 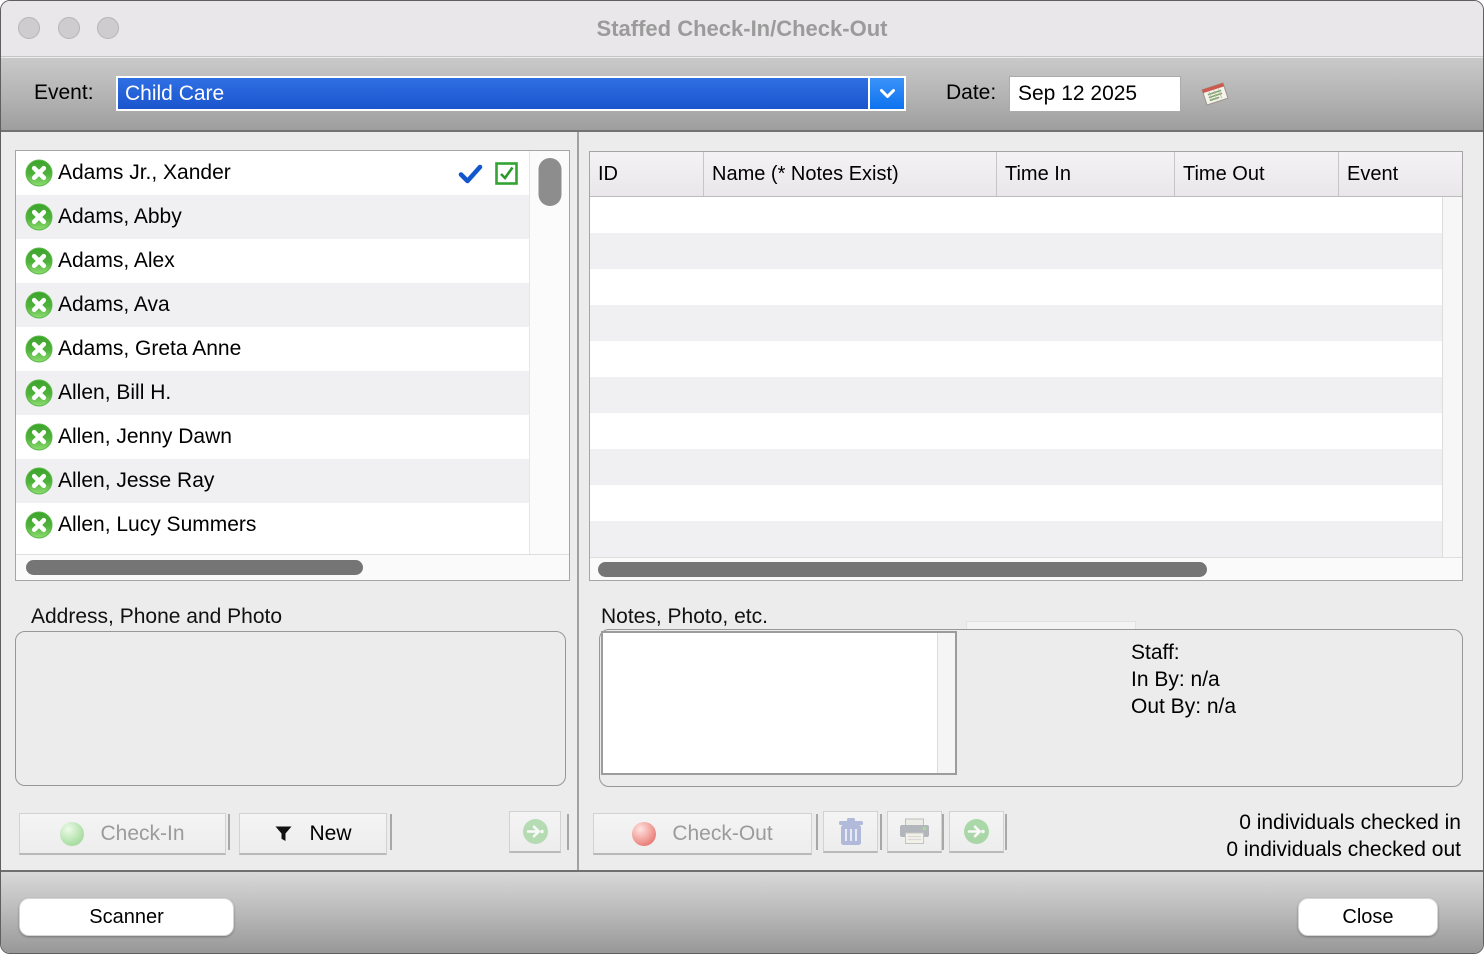 I want to click on list-item: Allen, Jenny Dawn, so click(x=272, y=437).